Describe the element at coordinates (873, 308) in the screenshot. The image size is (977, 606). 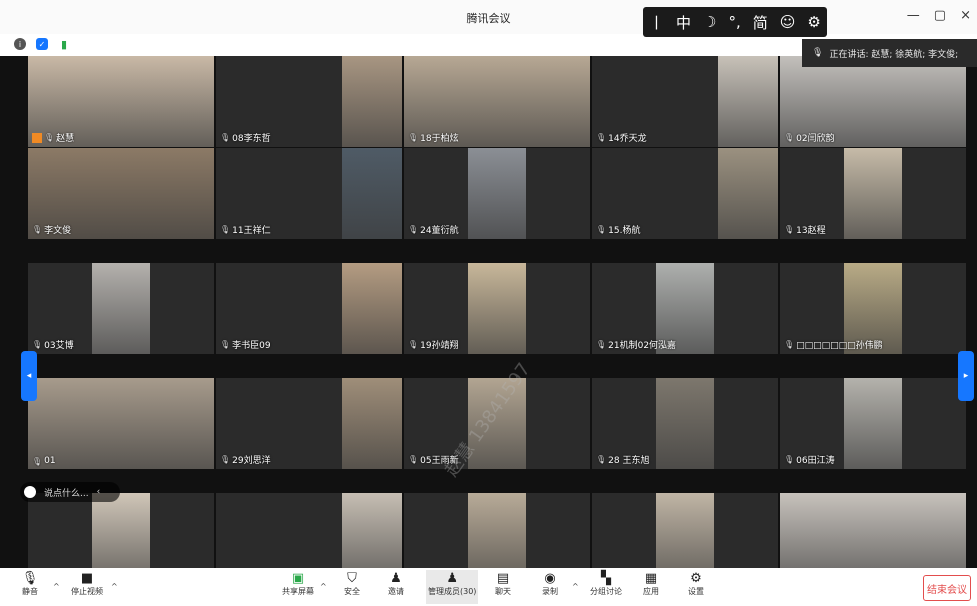
I see `participant-tile: 🎙 □□□□□□□孙伟鹏` at that location.